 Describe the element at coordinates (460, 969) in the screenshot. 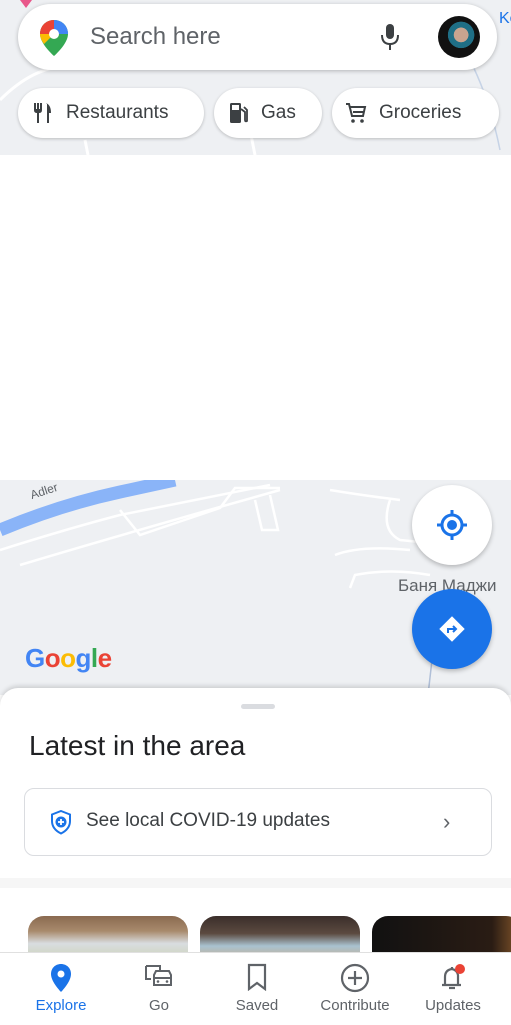

I see `notification-badge` at that location.